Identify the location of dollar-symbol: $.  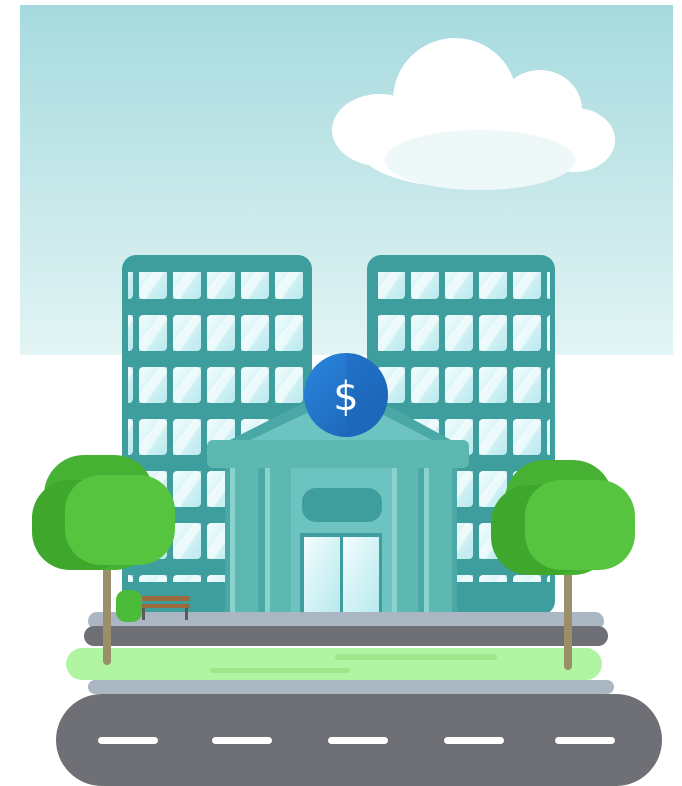
(345, 397).